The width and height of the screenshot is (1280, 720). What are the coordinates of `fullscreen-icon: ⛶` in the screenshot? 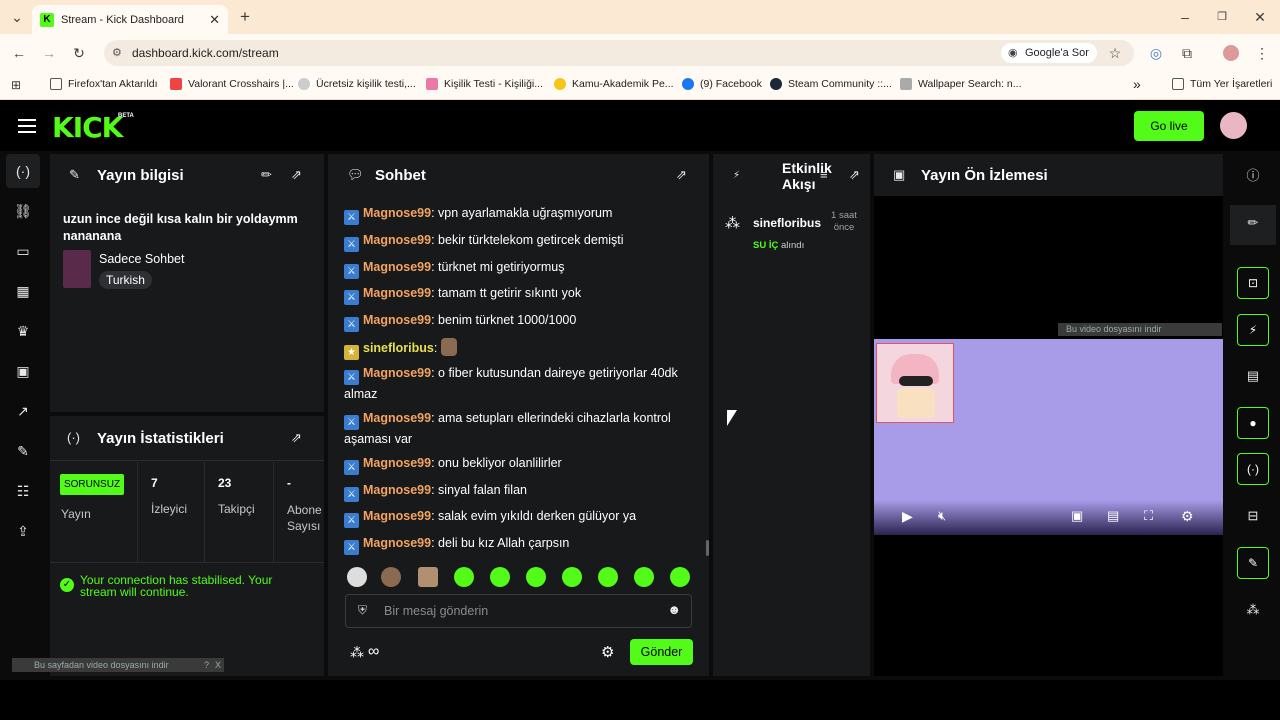 It's located at (1148, 516).